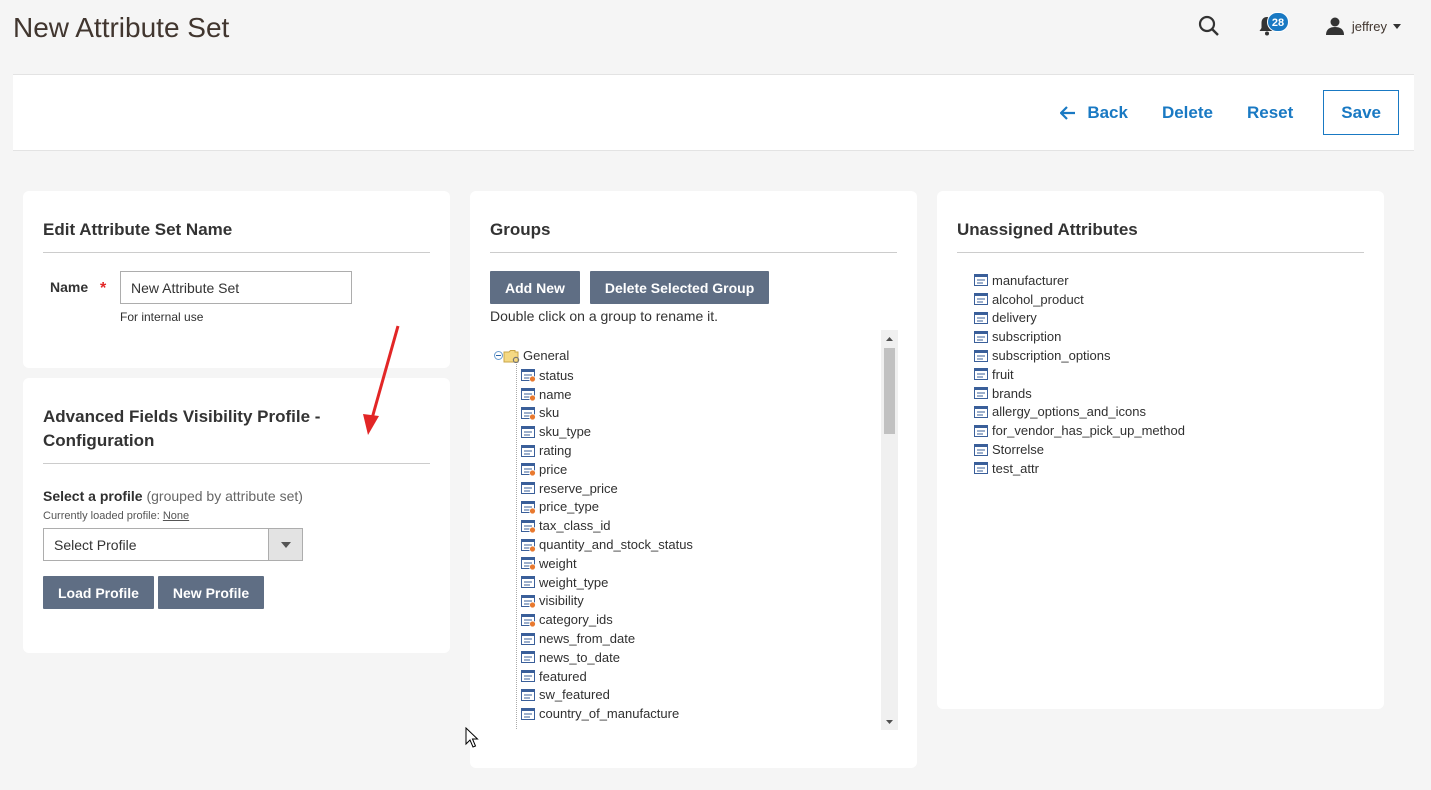  I want to click on tree-attribute-item: sku_type, so click(607, 431).